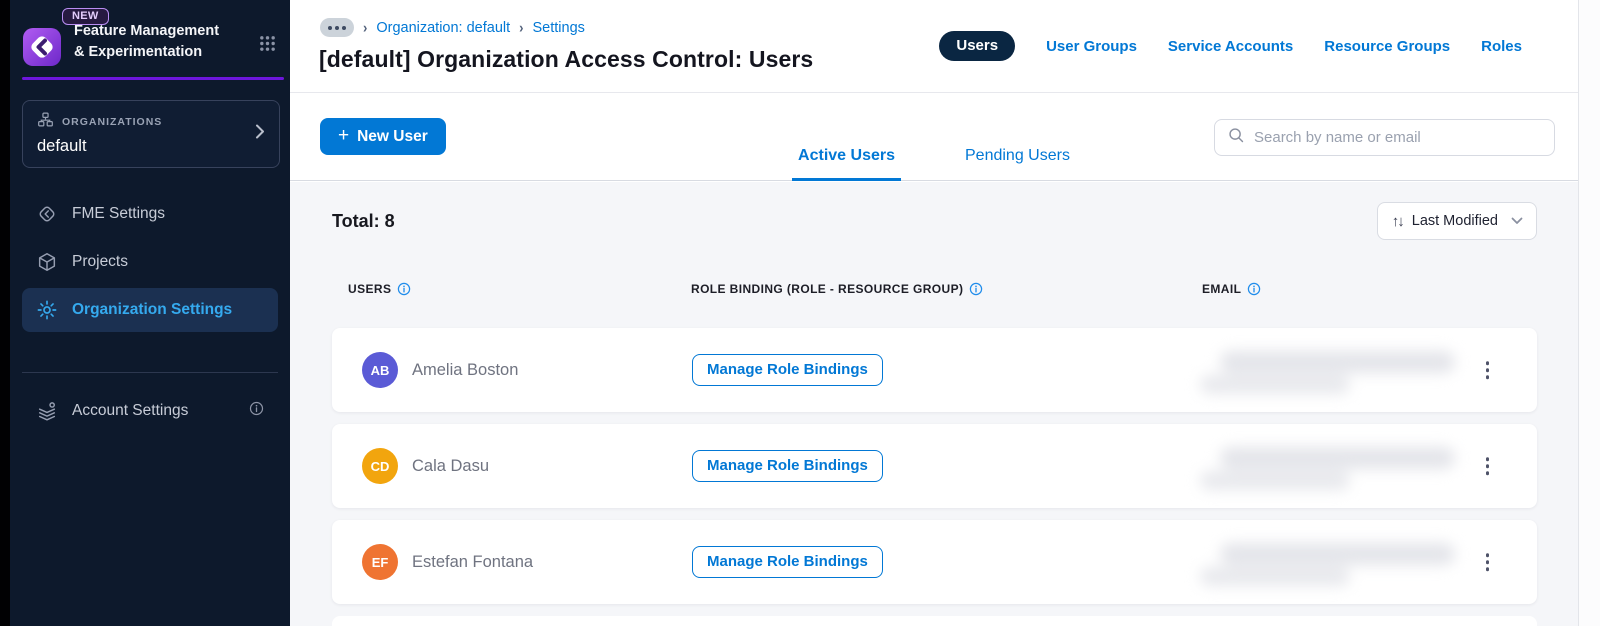 Image resolution: width=1600 pixels, height=626 pixels. I want to click on toolbar: + New User Active Users Pending Users, so click(934, 137).